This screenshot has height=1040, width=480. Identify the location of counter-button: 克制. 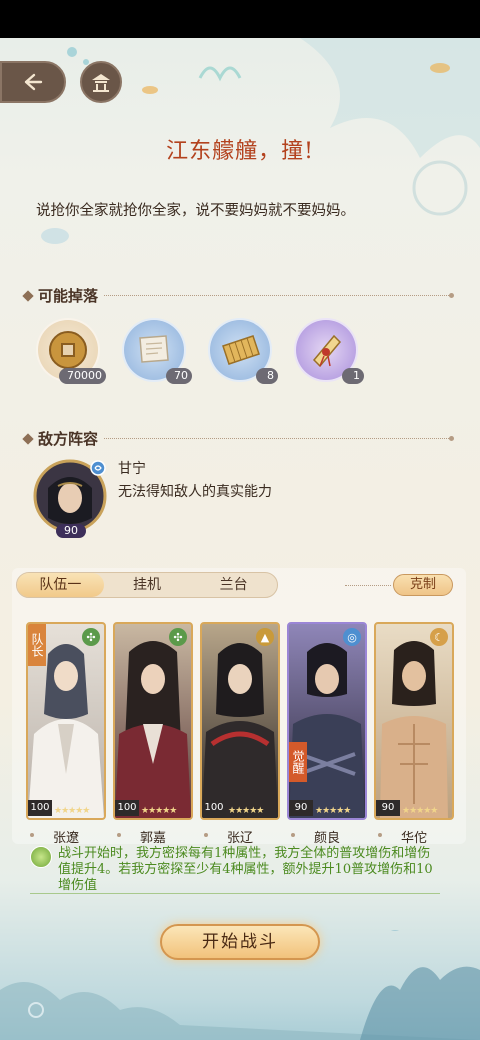
(423, 585).